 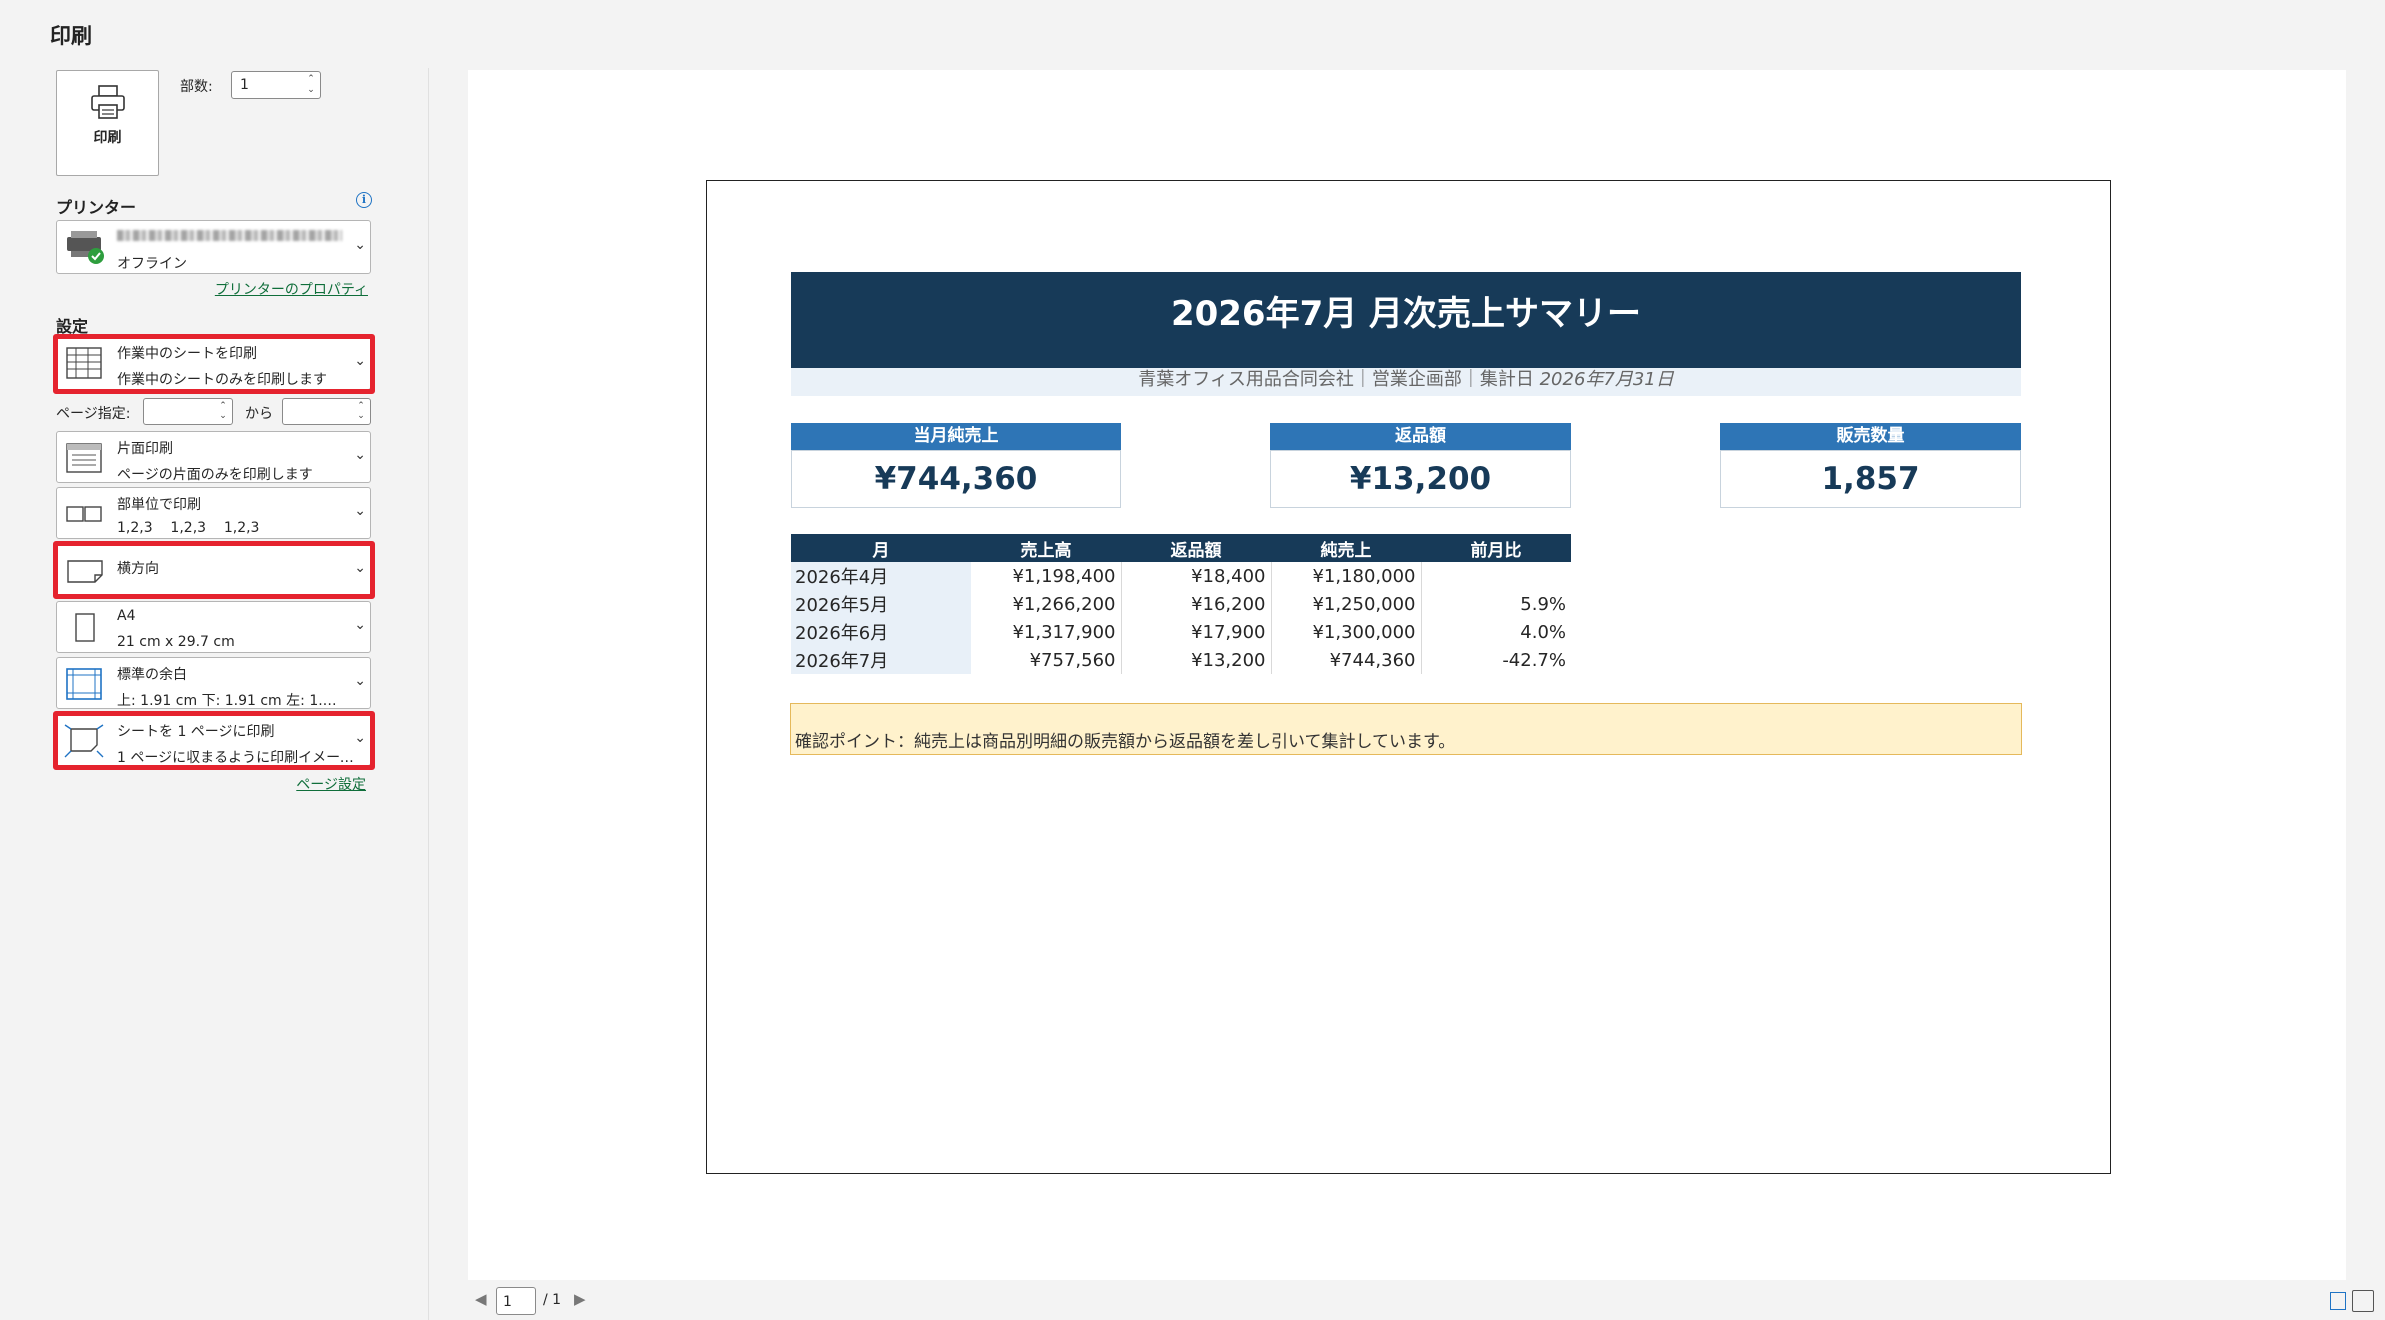 What do you see at coordinates (881, 660) in the screenshot?
I see `table-cell: 2026年7月` at bounding box center [881, 660].